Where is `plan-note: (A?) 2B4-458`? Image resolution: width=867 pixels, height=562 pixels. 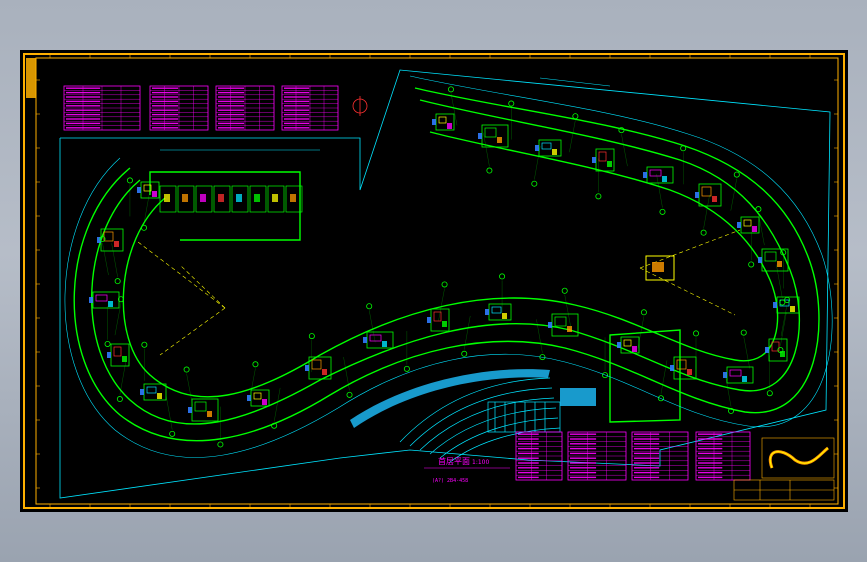 plan-note: (A?) 2B4-458 is located at coordinates (450, 481).